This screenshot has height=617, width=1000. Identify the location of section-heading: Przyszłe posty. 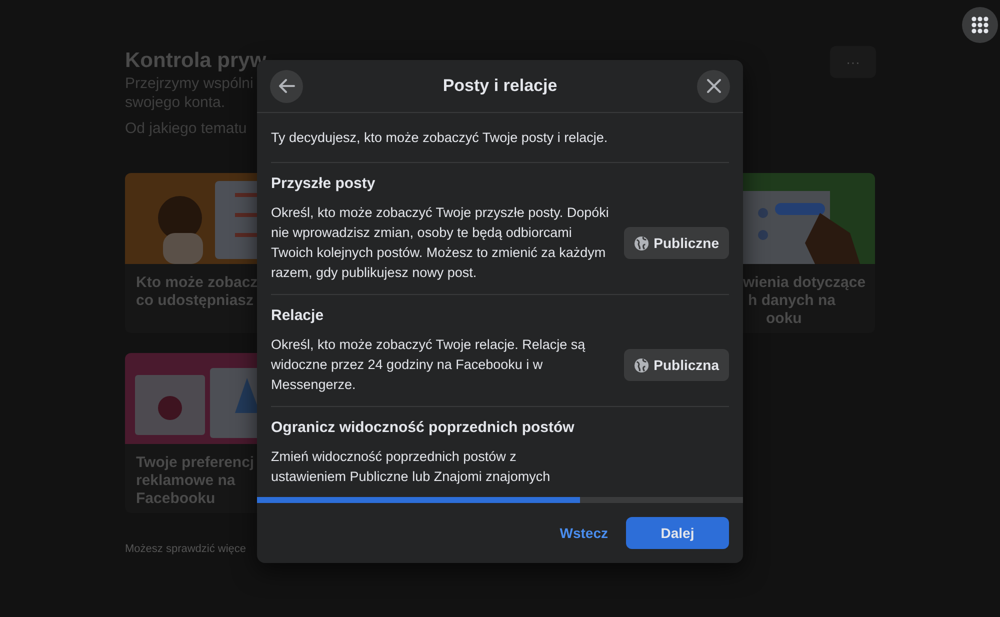
(323, 184).